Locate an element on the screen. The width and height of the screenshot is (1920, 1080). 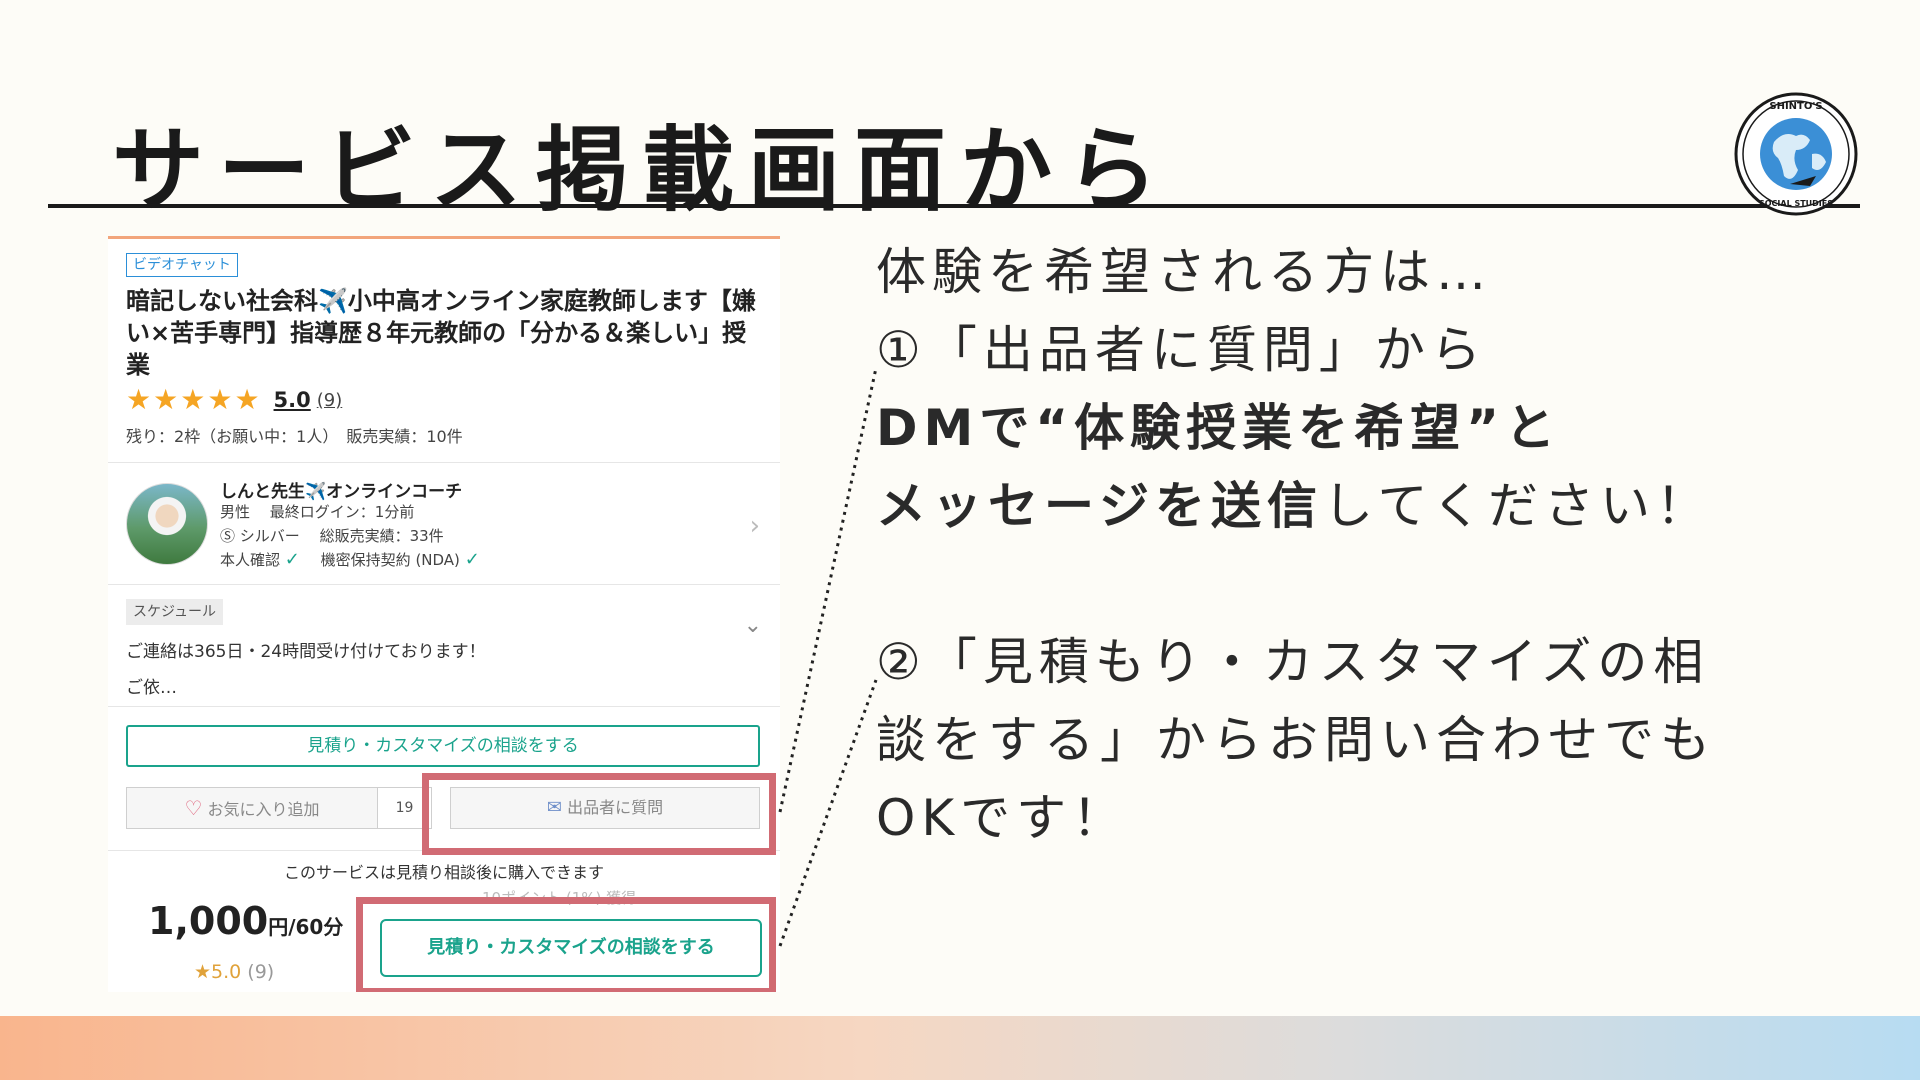
explanation-line-3: DMで“体験授業を希望”と is located at coordinates (1218, 428).